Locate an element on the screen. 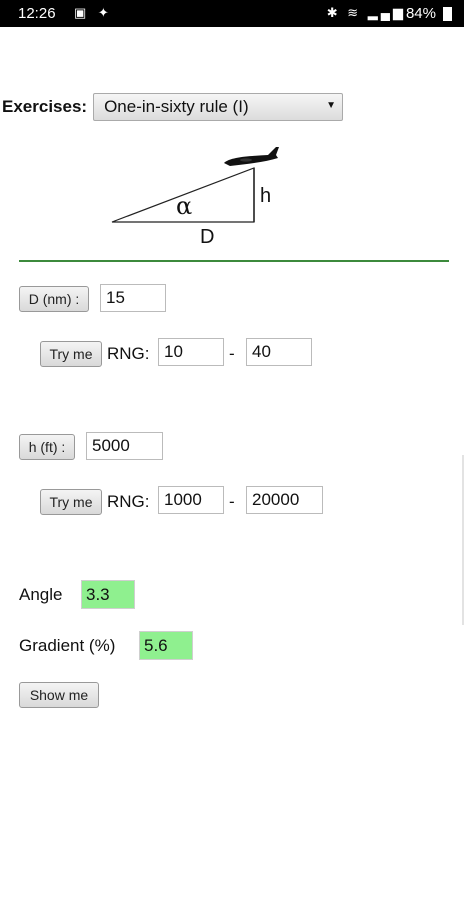  d-try-me-button: Try me is located at coordinates (71, 354).